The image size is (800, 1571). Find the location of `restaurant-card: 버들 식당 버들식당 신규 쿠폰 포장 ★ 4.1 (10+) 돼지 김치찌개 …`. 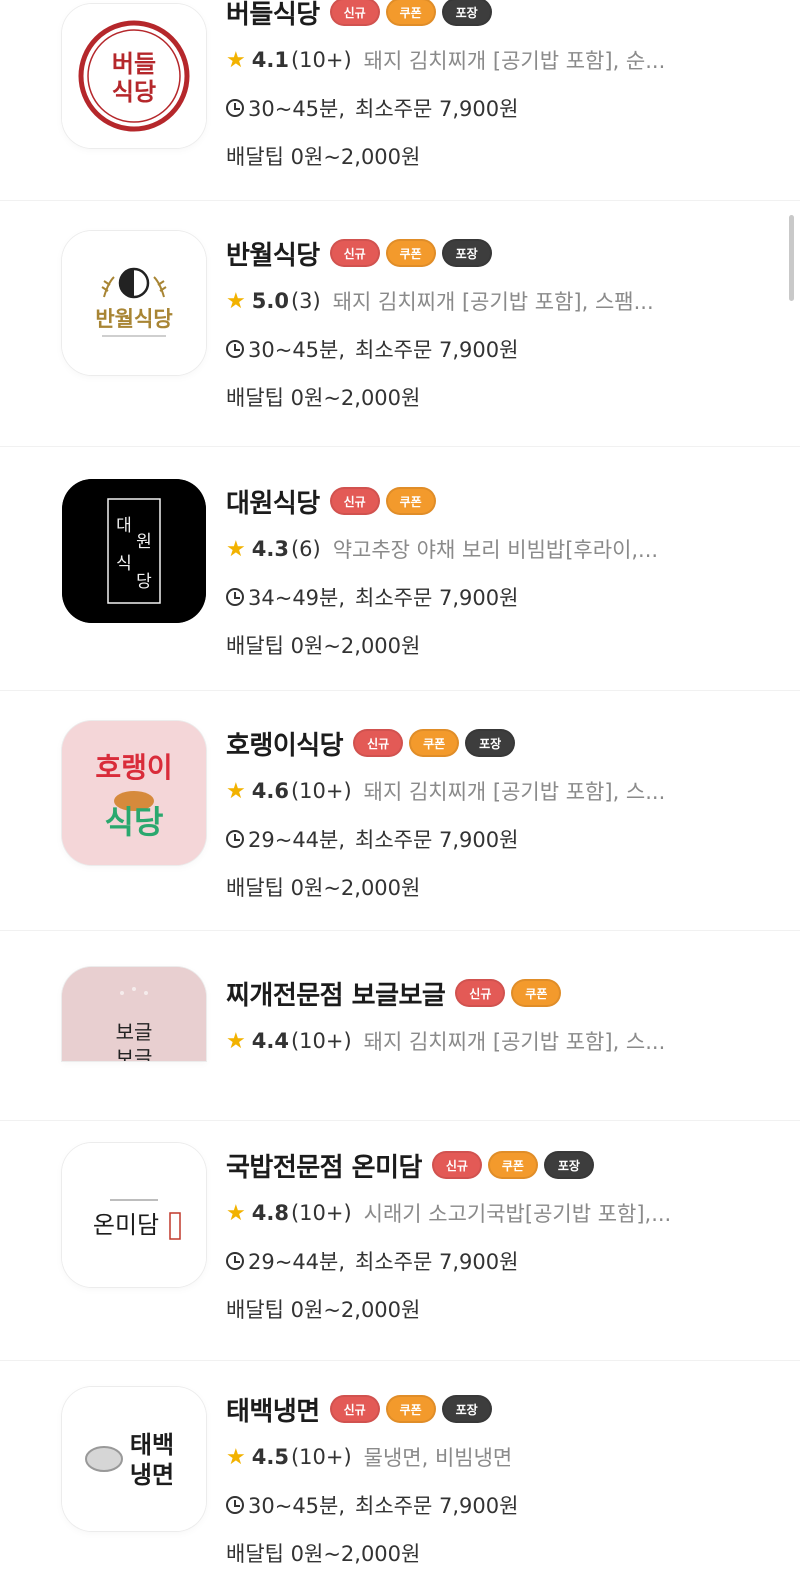

restaurant-card: 버들 식당 버들식당 신규 쿠폰 포장 ★ 4.1 (10+) 돼지 김치찌개 … is located at coordinates (400, 100).